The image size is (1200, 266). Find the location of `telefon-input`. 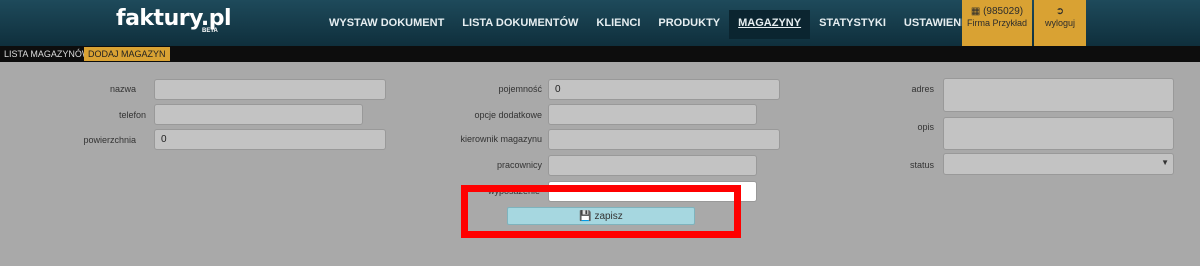

telefon-input is located at coordinates (258, 114).